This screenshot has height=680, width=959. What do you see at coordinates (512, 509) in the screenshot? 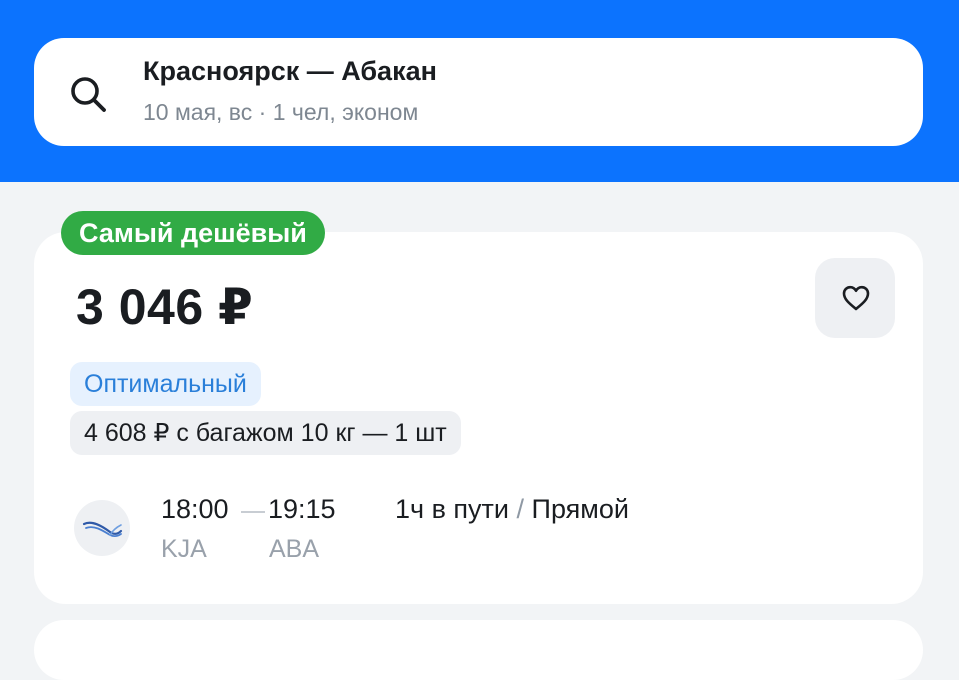
I see `flight-info: 1ч в пути / Прямой` at bounding box center [512, 509].